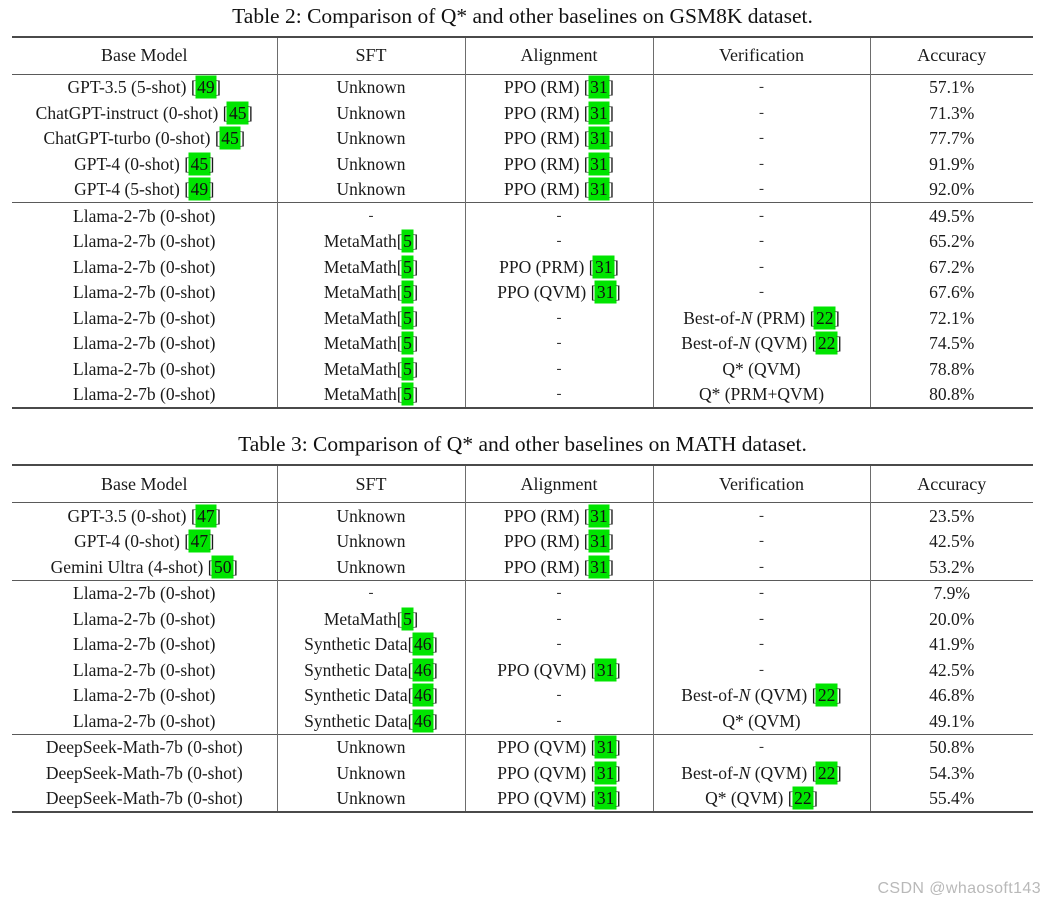 This screenshot has width=1045, height=903. I want to click on cell-accuracy: 92.0%, so click(951, 189).